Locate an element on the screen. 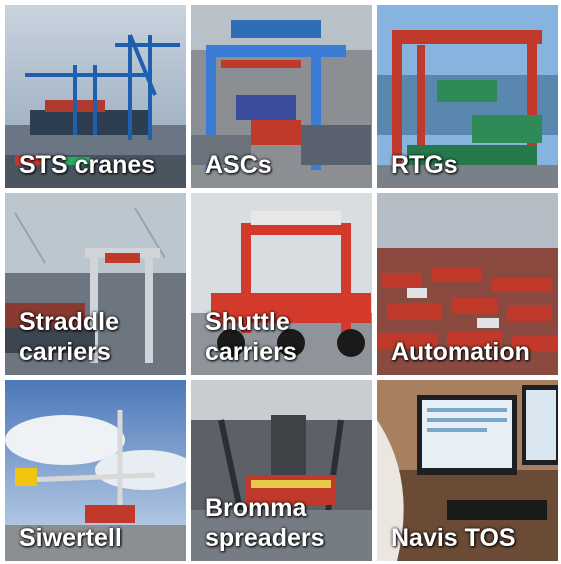 Image resolution: width=561 pixels, height=564 pixels. tile-label: STS cranes is located at coordinates (87, 165).